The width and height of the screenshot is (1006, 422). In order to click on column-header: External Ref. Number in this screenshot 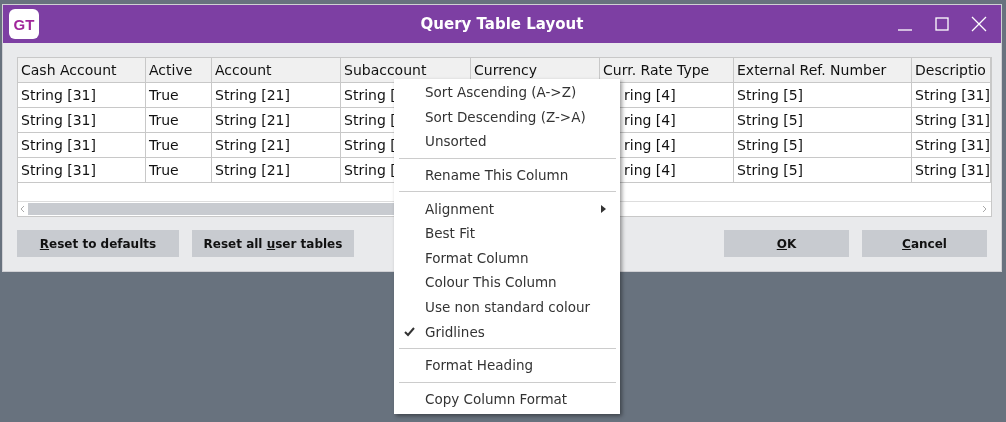, I will do `click(823, 70)`.